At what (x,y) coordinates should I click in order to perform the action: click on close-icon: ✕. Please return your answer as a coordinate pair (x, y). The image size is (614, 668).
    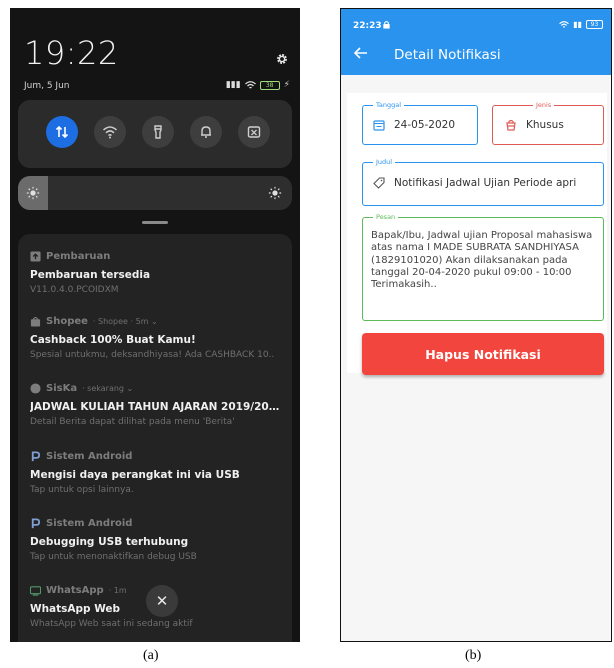
    Looking at the image, I should click on (162, 601).